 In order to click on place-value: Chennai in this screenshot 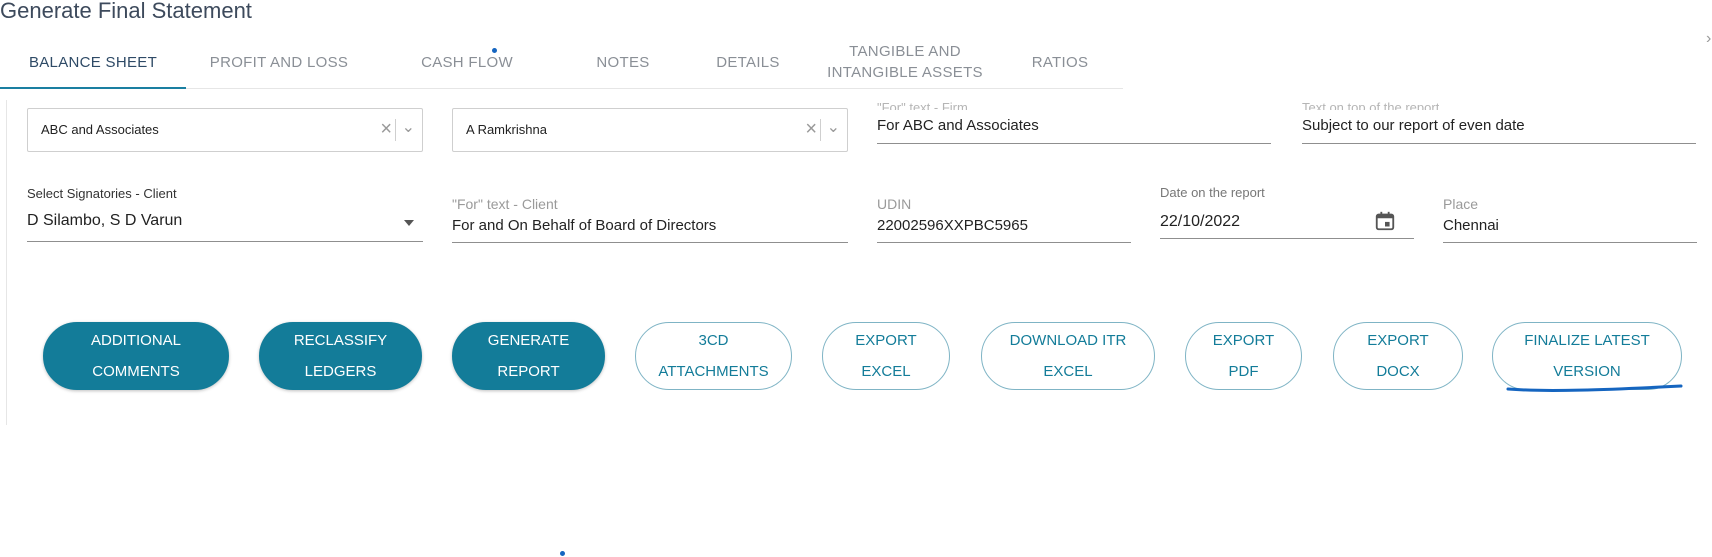, I will do `click(1471, 225)`.